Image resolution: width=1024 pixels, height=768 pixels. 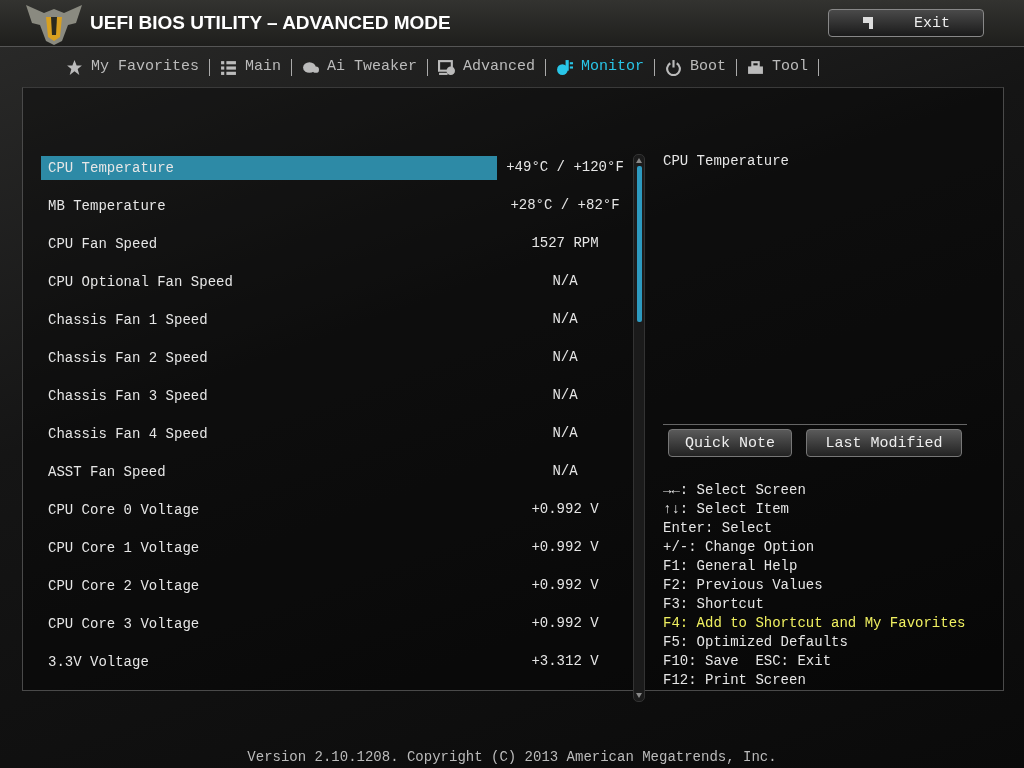 I want to click on menu-tab: My Favorites, so click(x=133, y=67).